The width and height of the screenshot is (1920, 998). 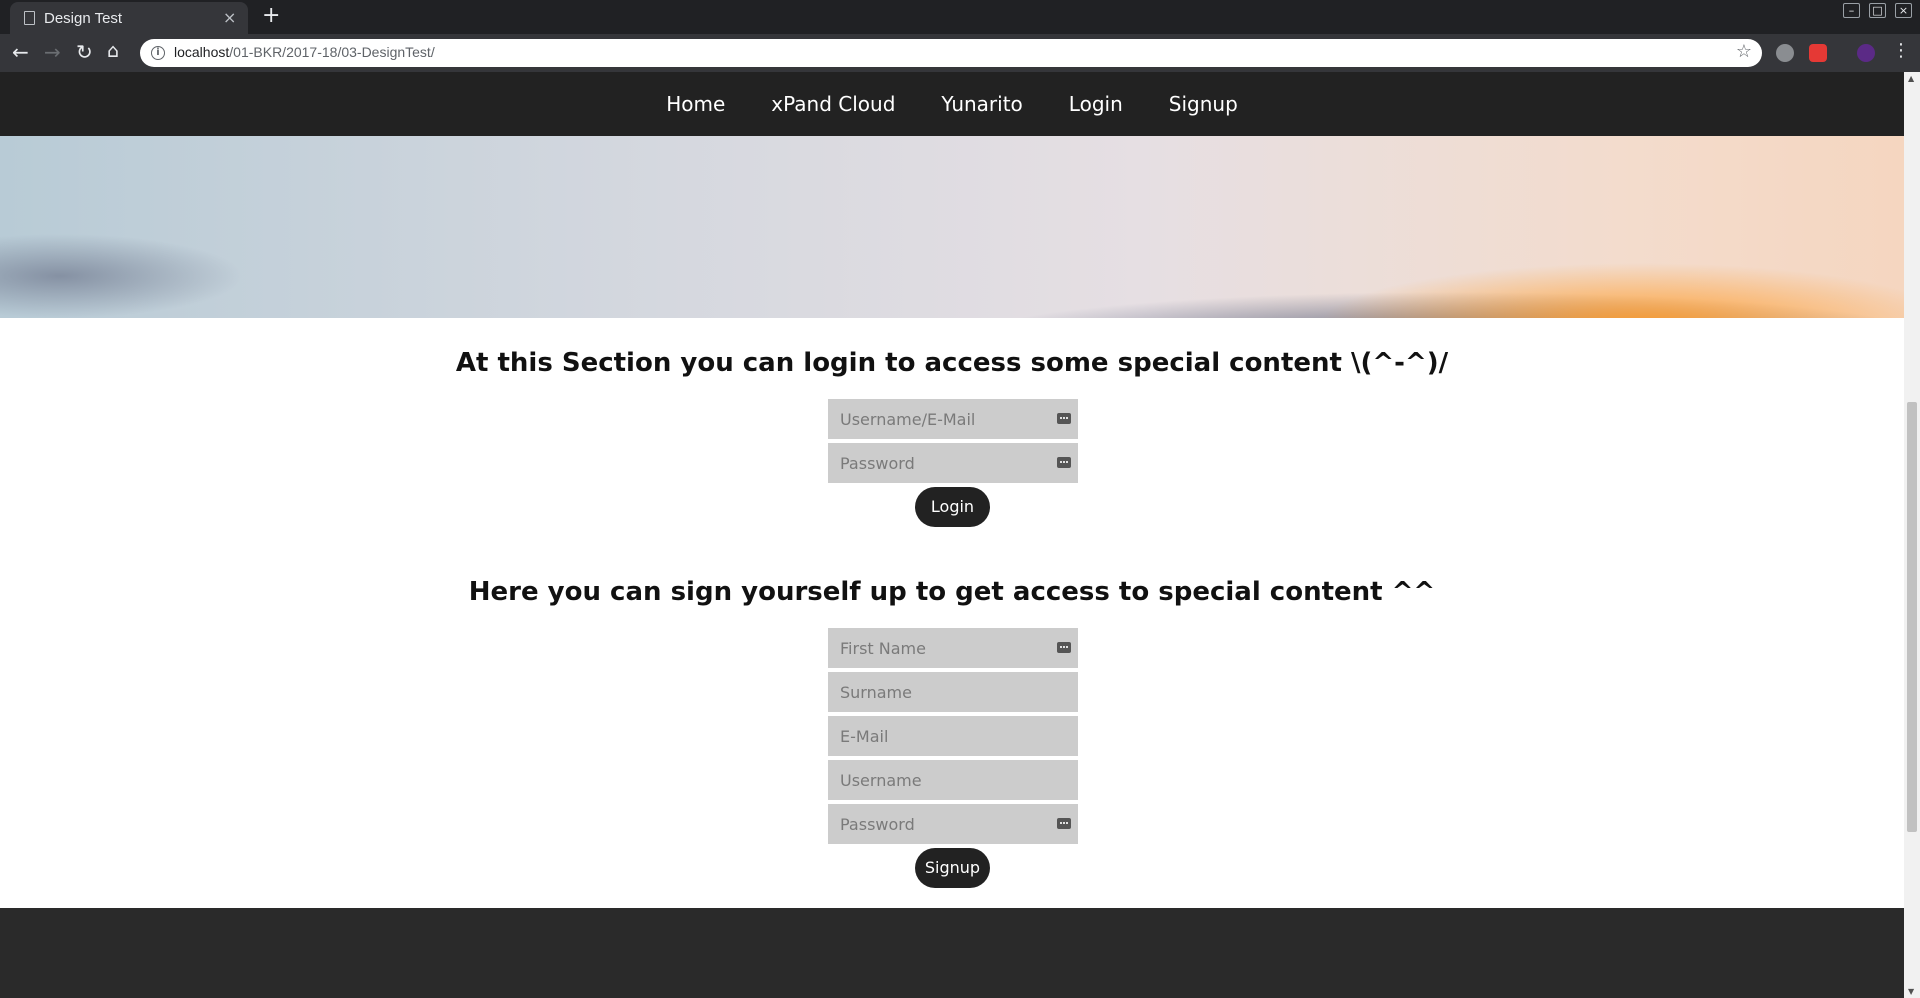 I want to click on login-username-input, so click(x=953, y=419).